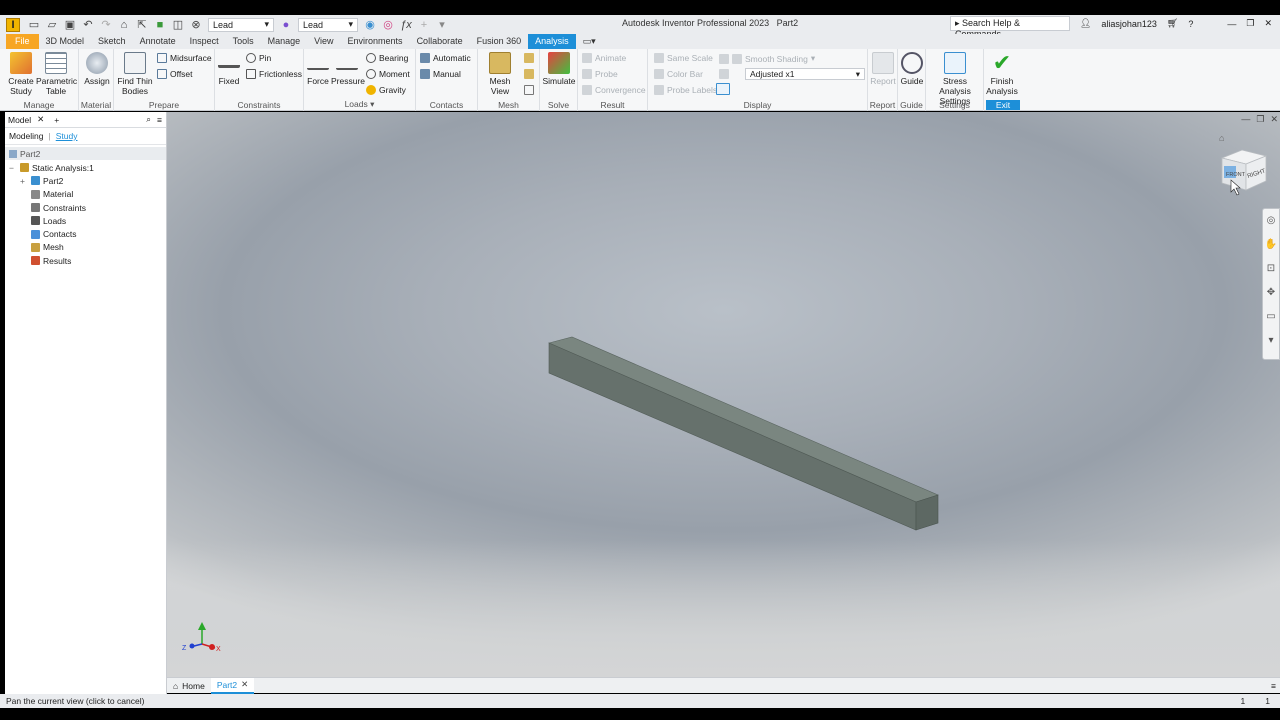 The image size is (1280, 720). Describe the element at coordinates (640, 714) in the screenshot. I see `letterbox-bottom` at that location.